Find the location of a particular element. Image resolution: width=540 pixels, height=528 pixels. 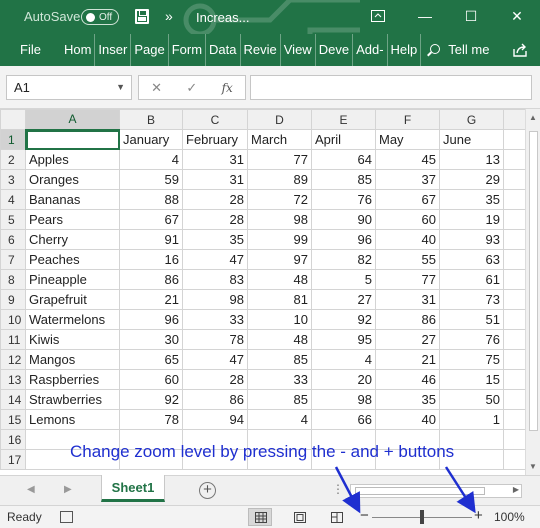

cell-f1: May is located at coordinates (407, 139).